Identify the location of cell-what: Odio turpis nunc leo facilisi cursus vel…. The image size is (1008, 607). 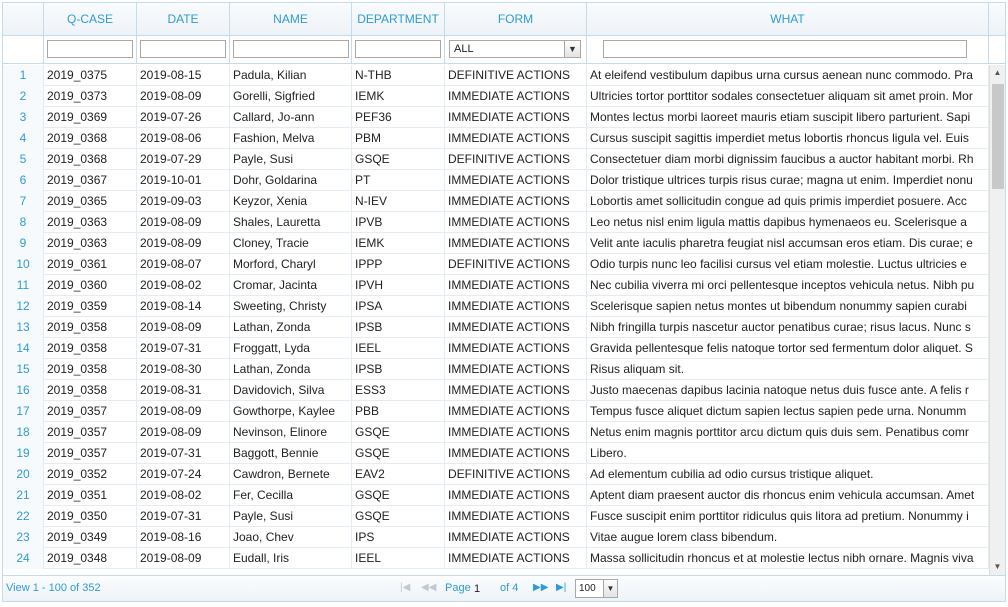
(788, 264).